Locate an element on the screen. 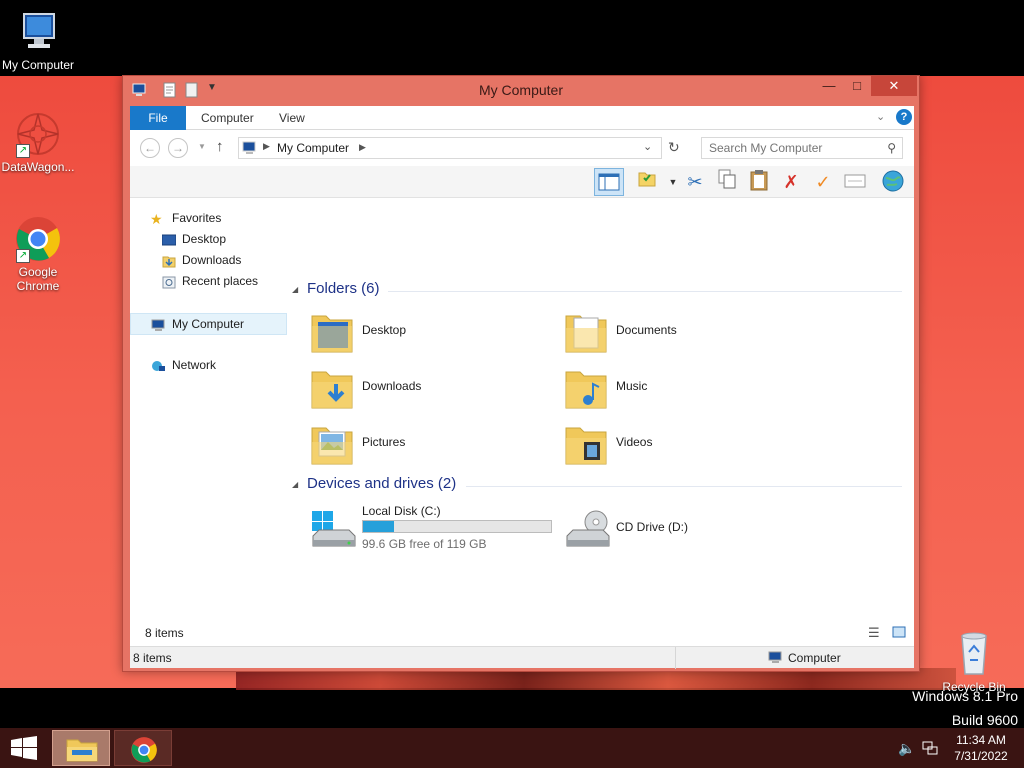 This screenshot has width=1024, height=768. downloads-folder-icon is located at coordinates (332, 388).